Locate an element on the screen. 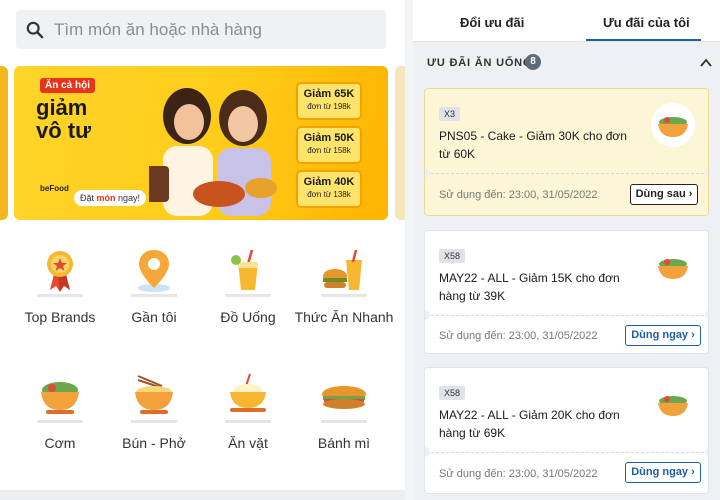 The width and height of the screenshot is (720, 500). category-label: Bún - Phở is located at coordinates (154, 443).